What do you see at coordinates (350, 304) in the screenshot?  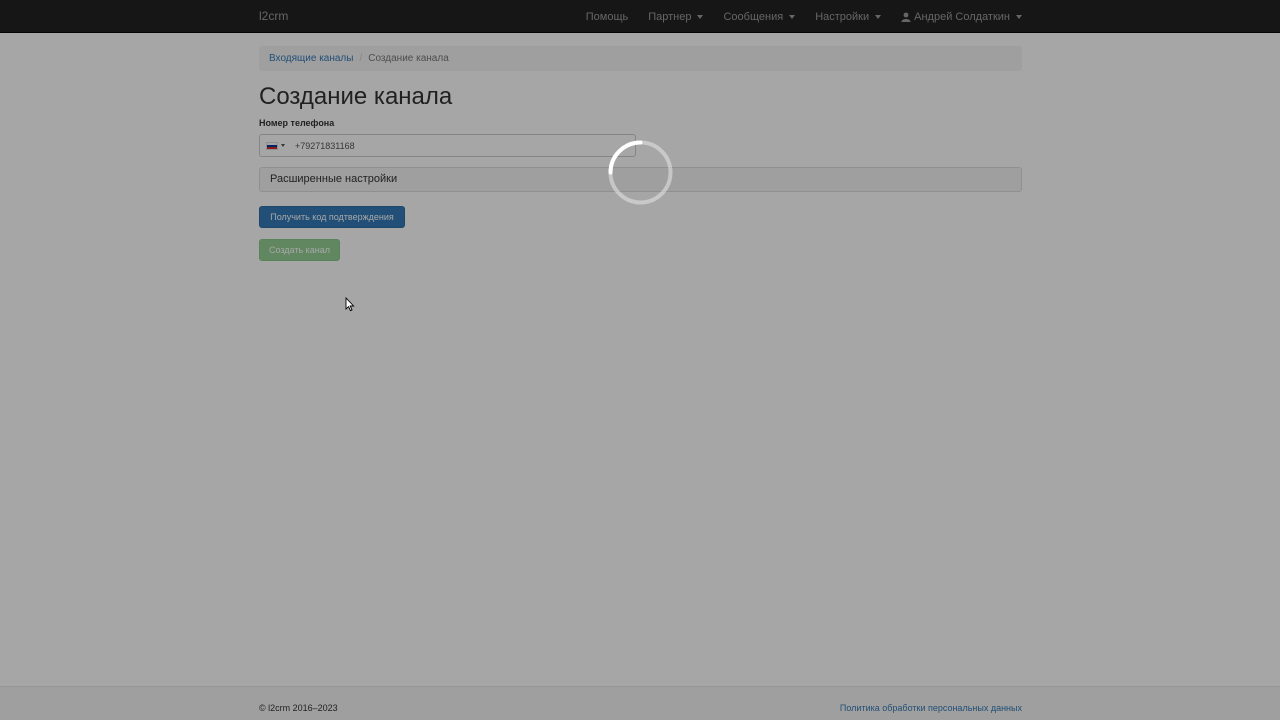 I see `mouse-cursor-icon` at bounding box center [350, 304].